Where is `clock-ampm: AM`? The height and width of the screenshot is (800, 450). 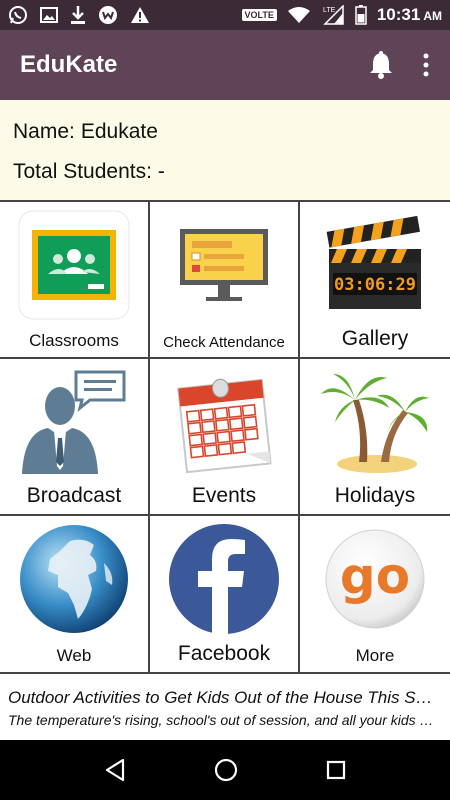
clock-ampm: AM is located at coordinates (432, 16).